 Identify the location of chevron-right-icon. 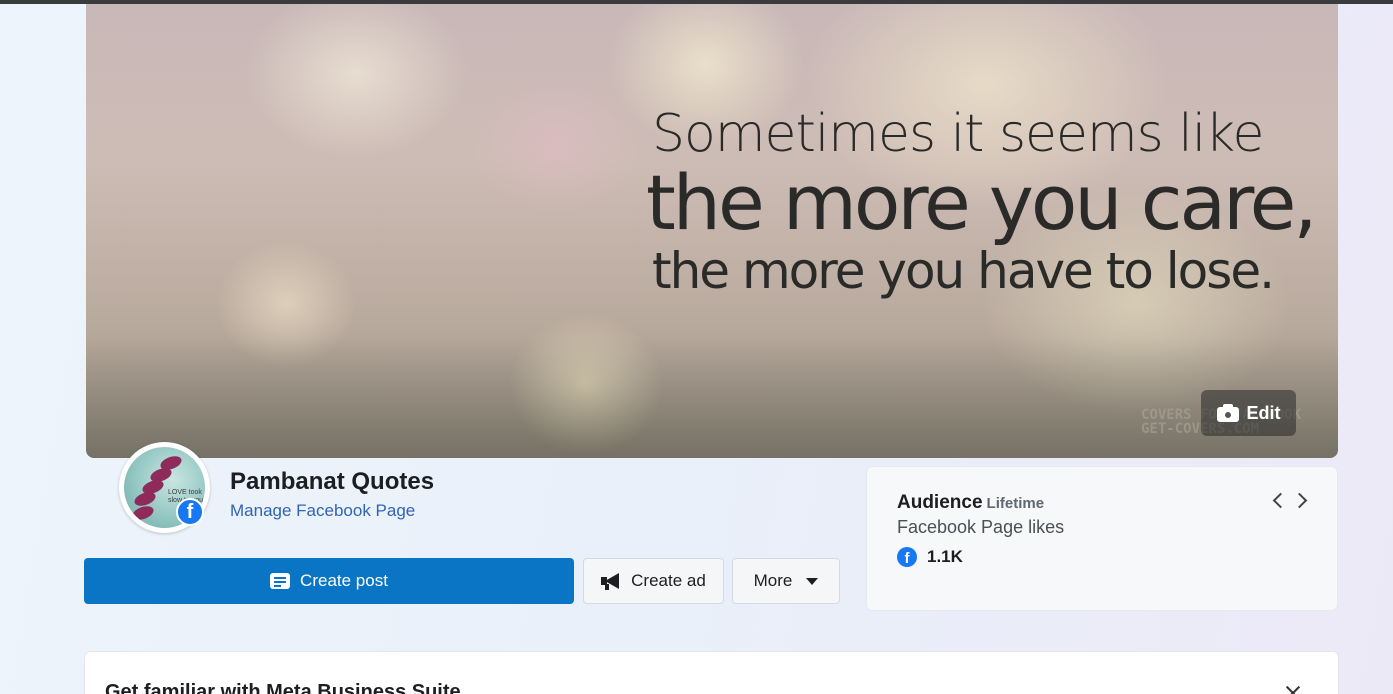
(1301, 501).